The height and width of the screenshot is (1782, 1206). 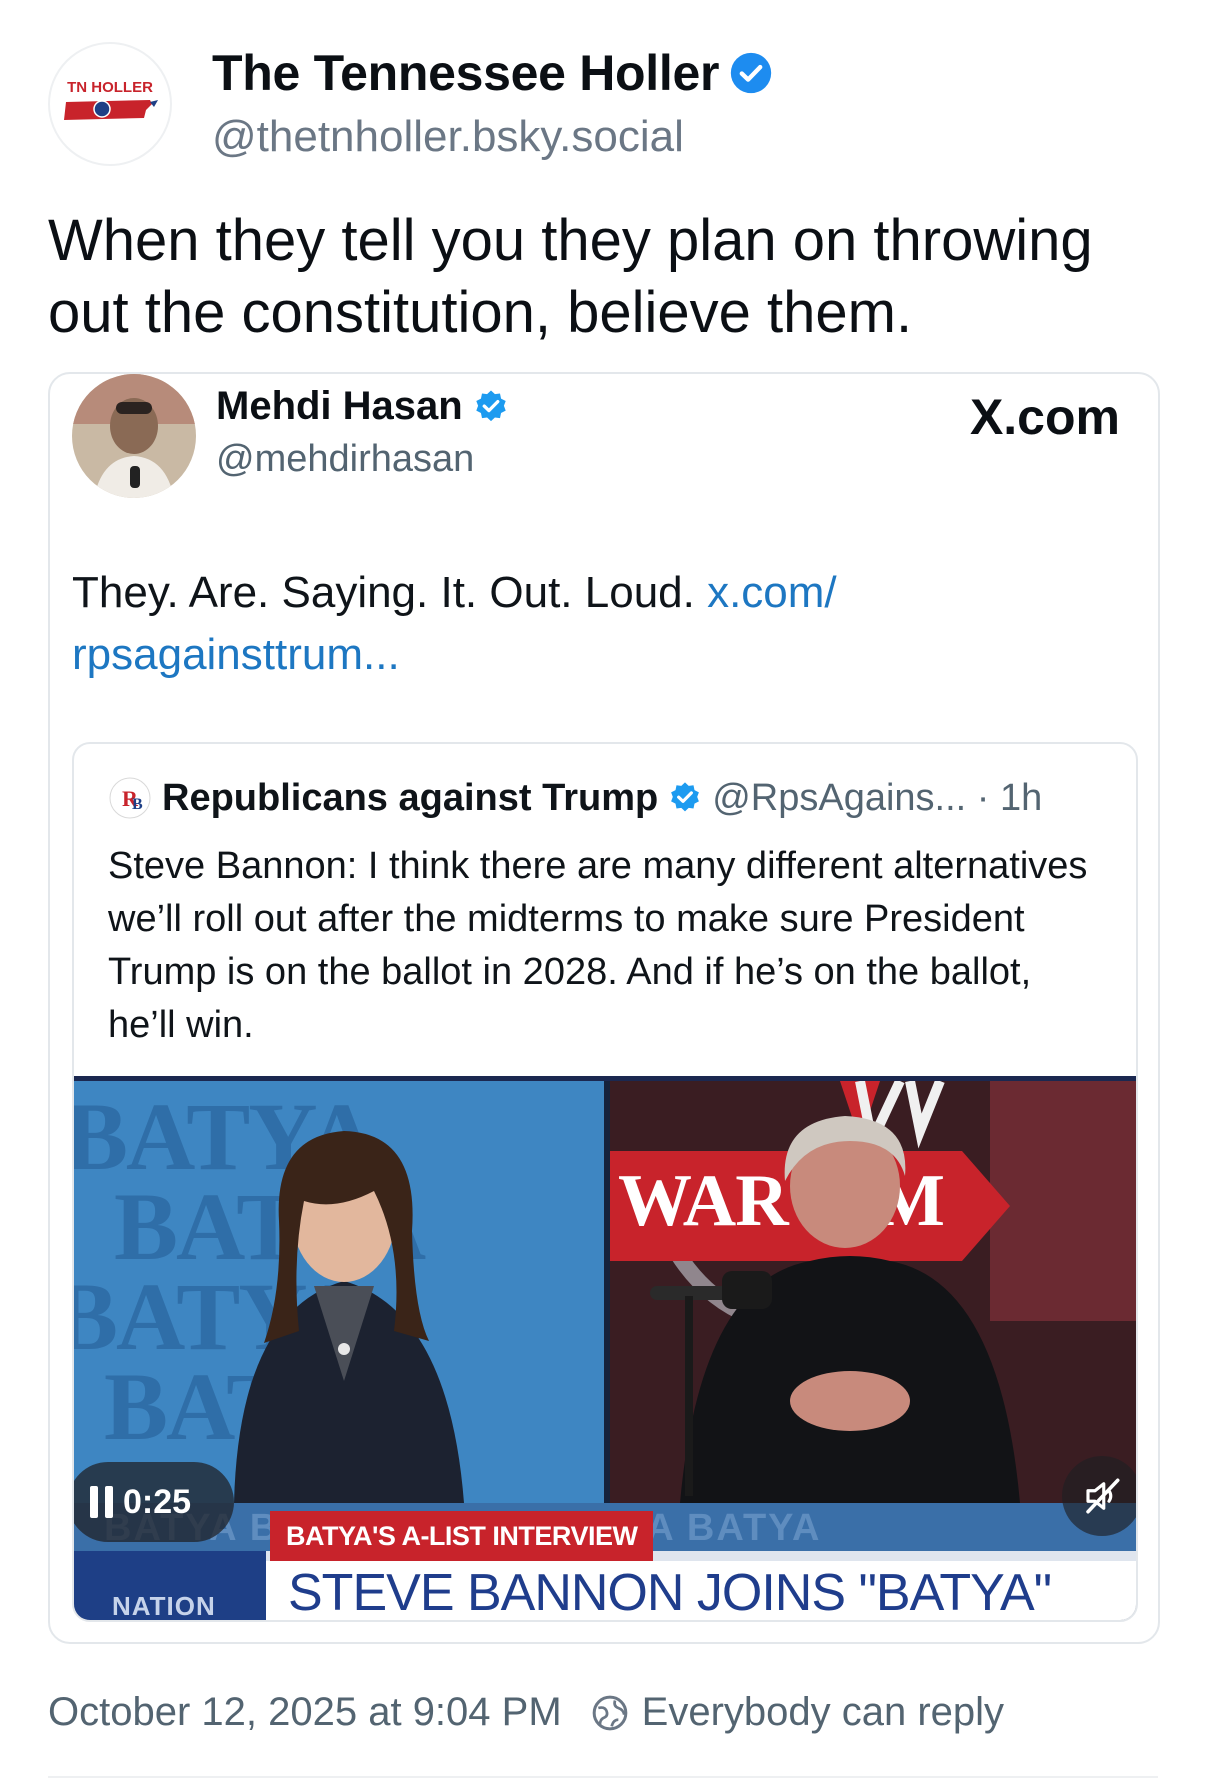 I want to click on person-photo, so click(x=134, y=436).